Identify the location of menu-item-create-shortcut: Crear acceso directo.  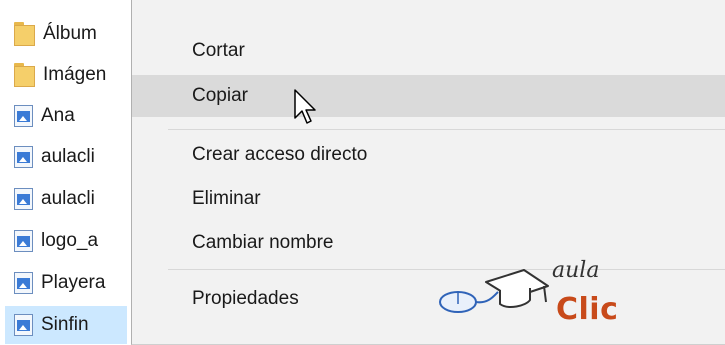
(428, 155).